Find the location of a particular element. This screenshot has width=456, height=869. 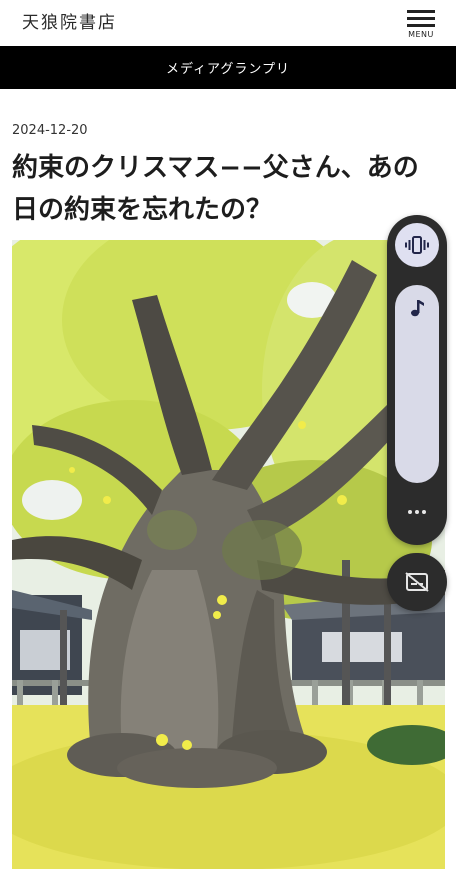

menu-button: MENU is located at coordinates (421, 24).